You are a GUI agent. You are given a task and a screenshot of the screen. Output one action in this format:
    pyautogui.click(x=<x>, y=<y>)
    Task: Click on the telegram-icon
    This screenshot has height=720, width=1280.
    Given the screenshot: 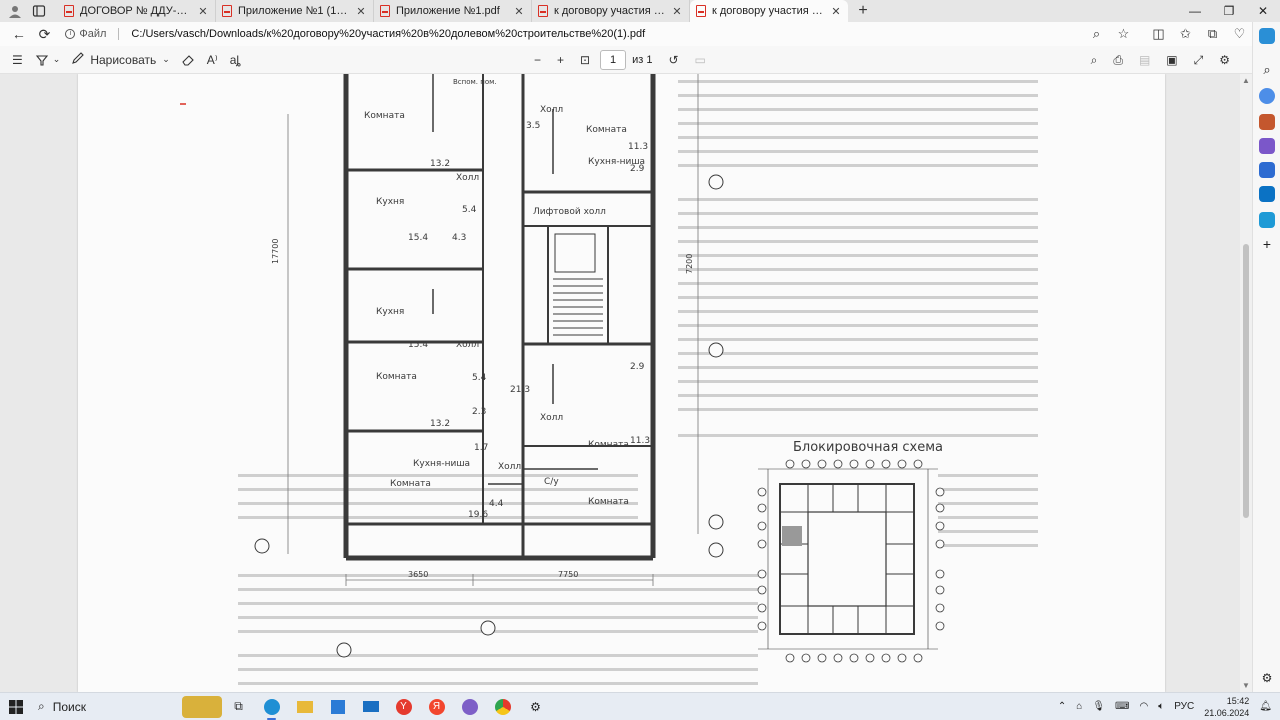 What is the action you would take?
    pyautogui.click(x=1267, y=220)
    